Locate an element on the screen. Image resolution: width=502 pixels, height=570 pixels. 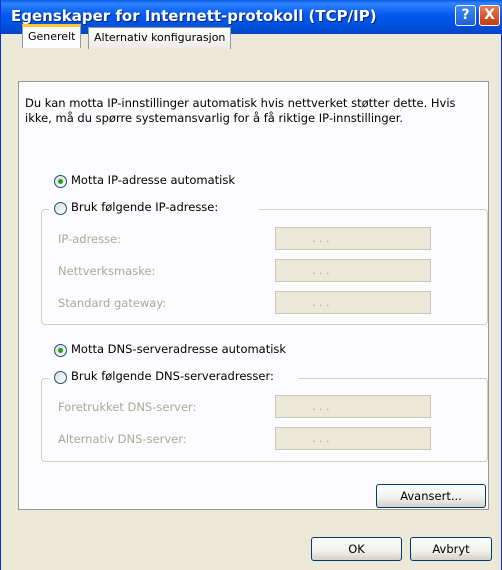
ip-address-dots: . . . is located at coordinates (321, 238).